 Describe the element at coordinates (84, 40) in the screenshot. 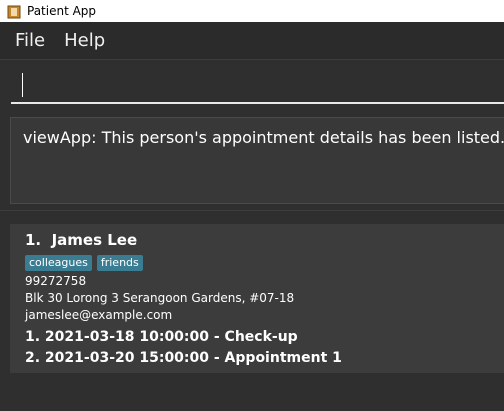

I see `menu-help: Help` at that location.